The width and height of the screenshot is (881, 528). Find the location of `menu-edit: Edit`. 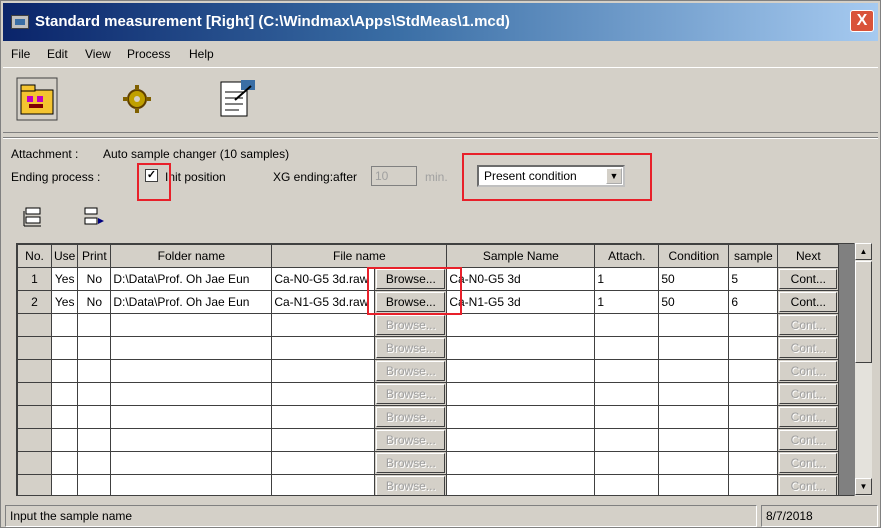

menu-edit: Edit is located at coordinates (57, 54).